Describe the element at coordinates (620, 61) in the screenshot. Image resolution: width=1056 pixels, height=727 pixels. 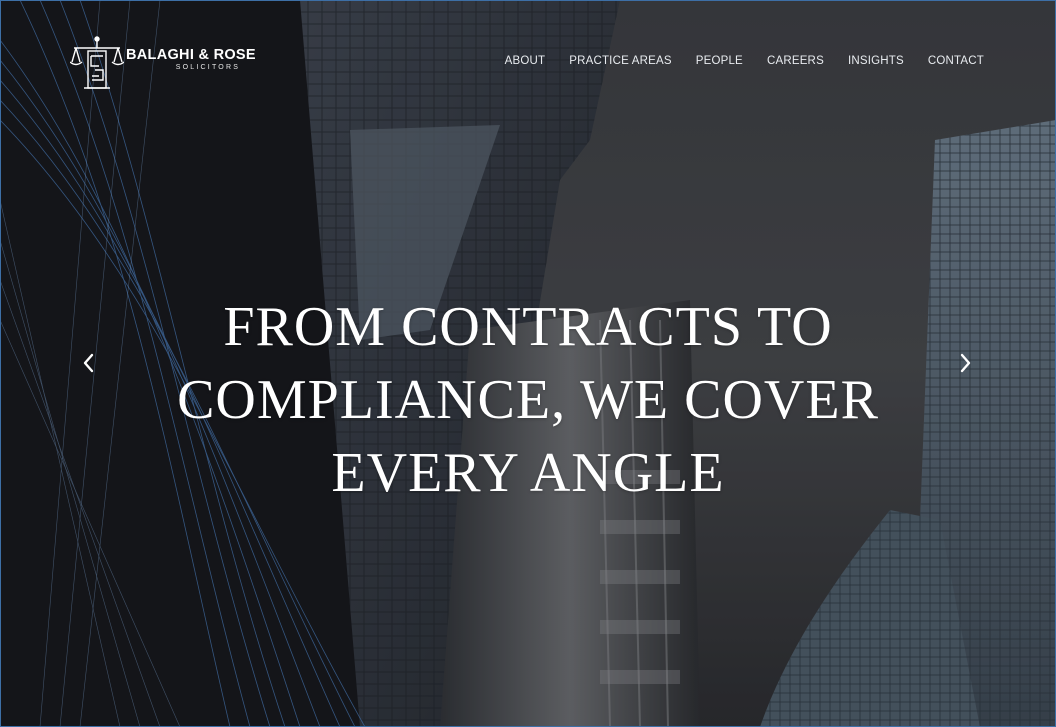
I see `nav-item-practice-areas: PRACTICE AREAS` at that location.